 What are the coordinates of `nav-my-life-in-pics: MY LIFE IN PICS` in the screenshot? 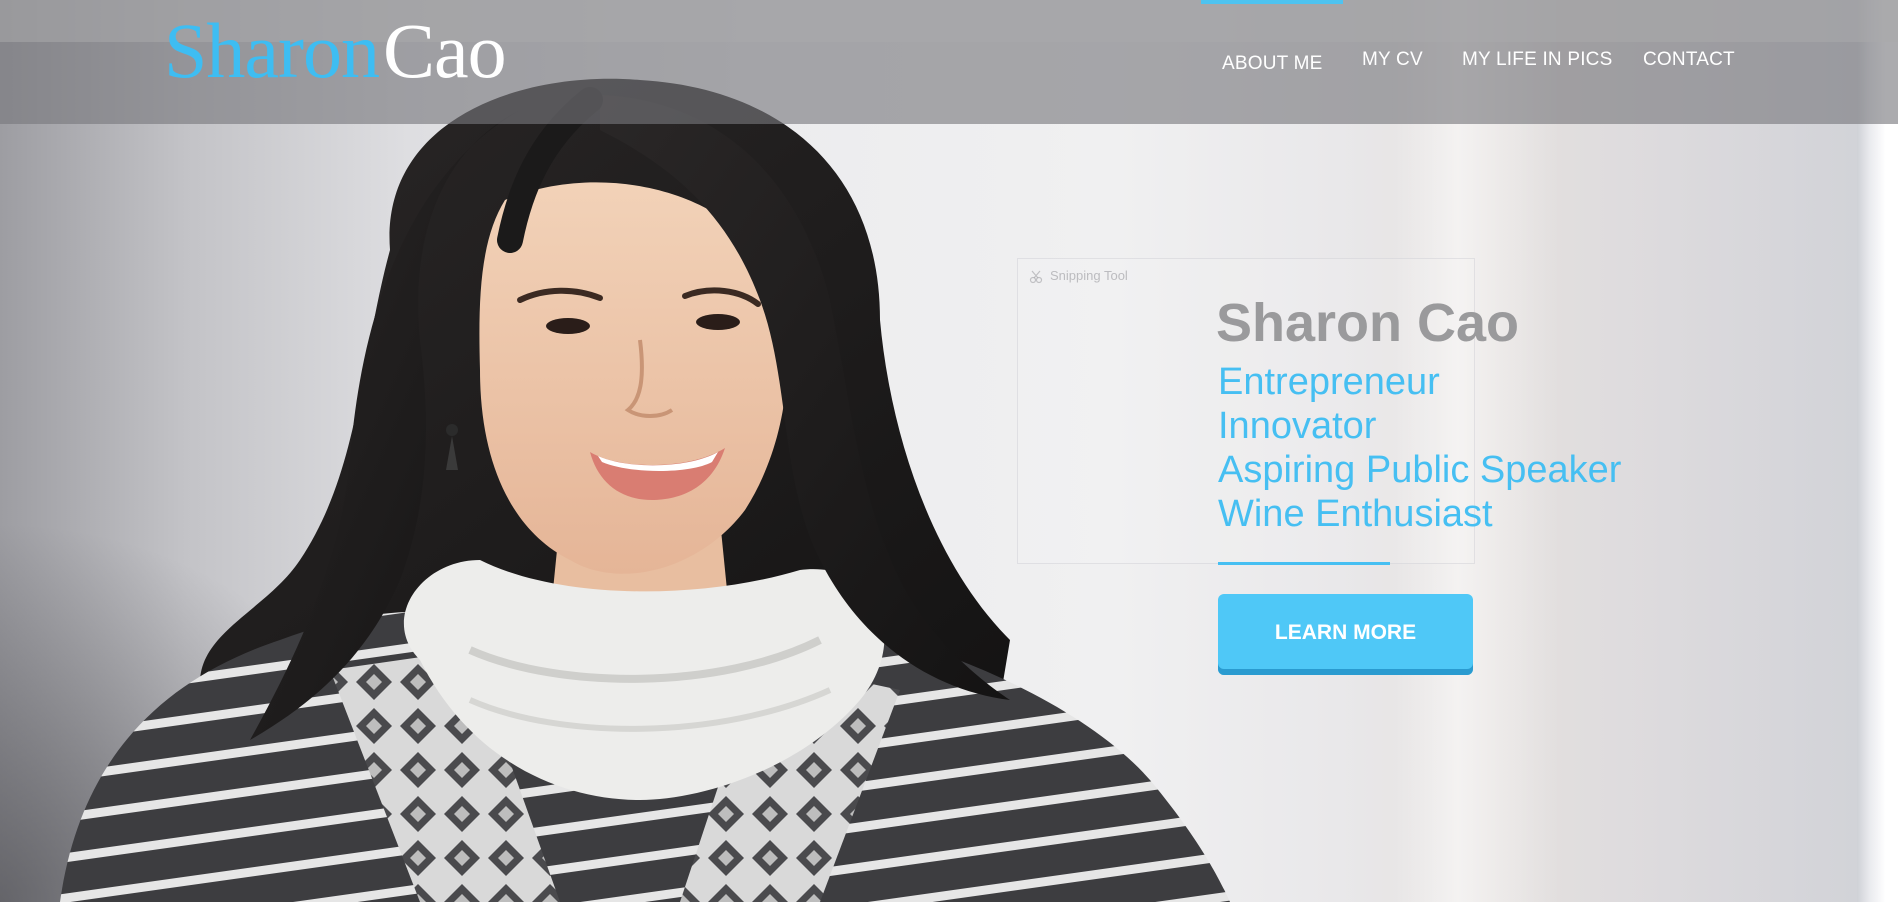 It's located at (1537, 60).